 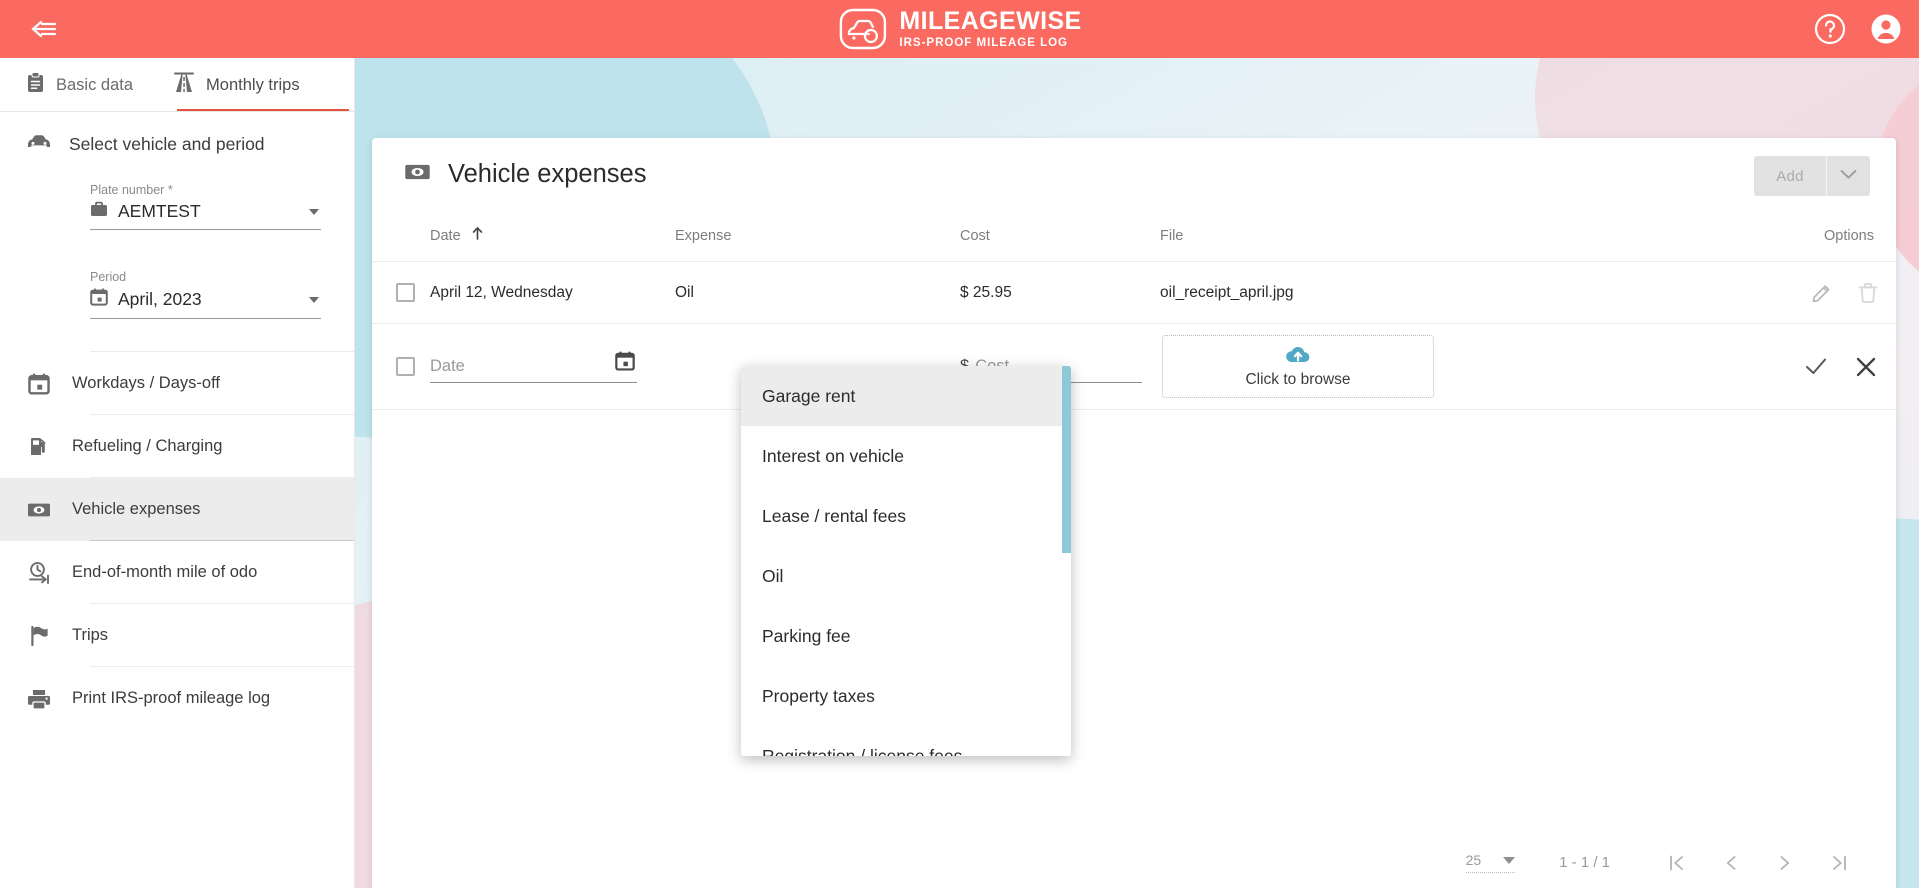 What do you see at coordinates (184, 85) in the screenshot?
I see `highway-icon` at bounding box center [184, 85].